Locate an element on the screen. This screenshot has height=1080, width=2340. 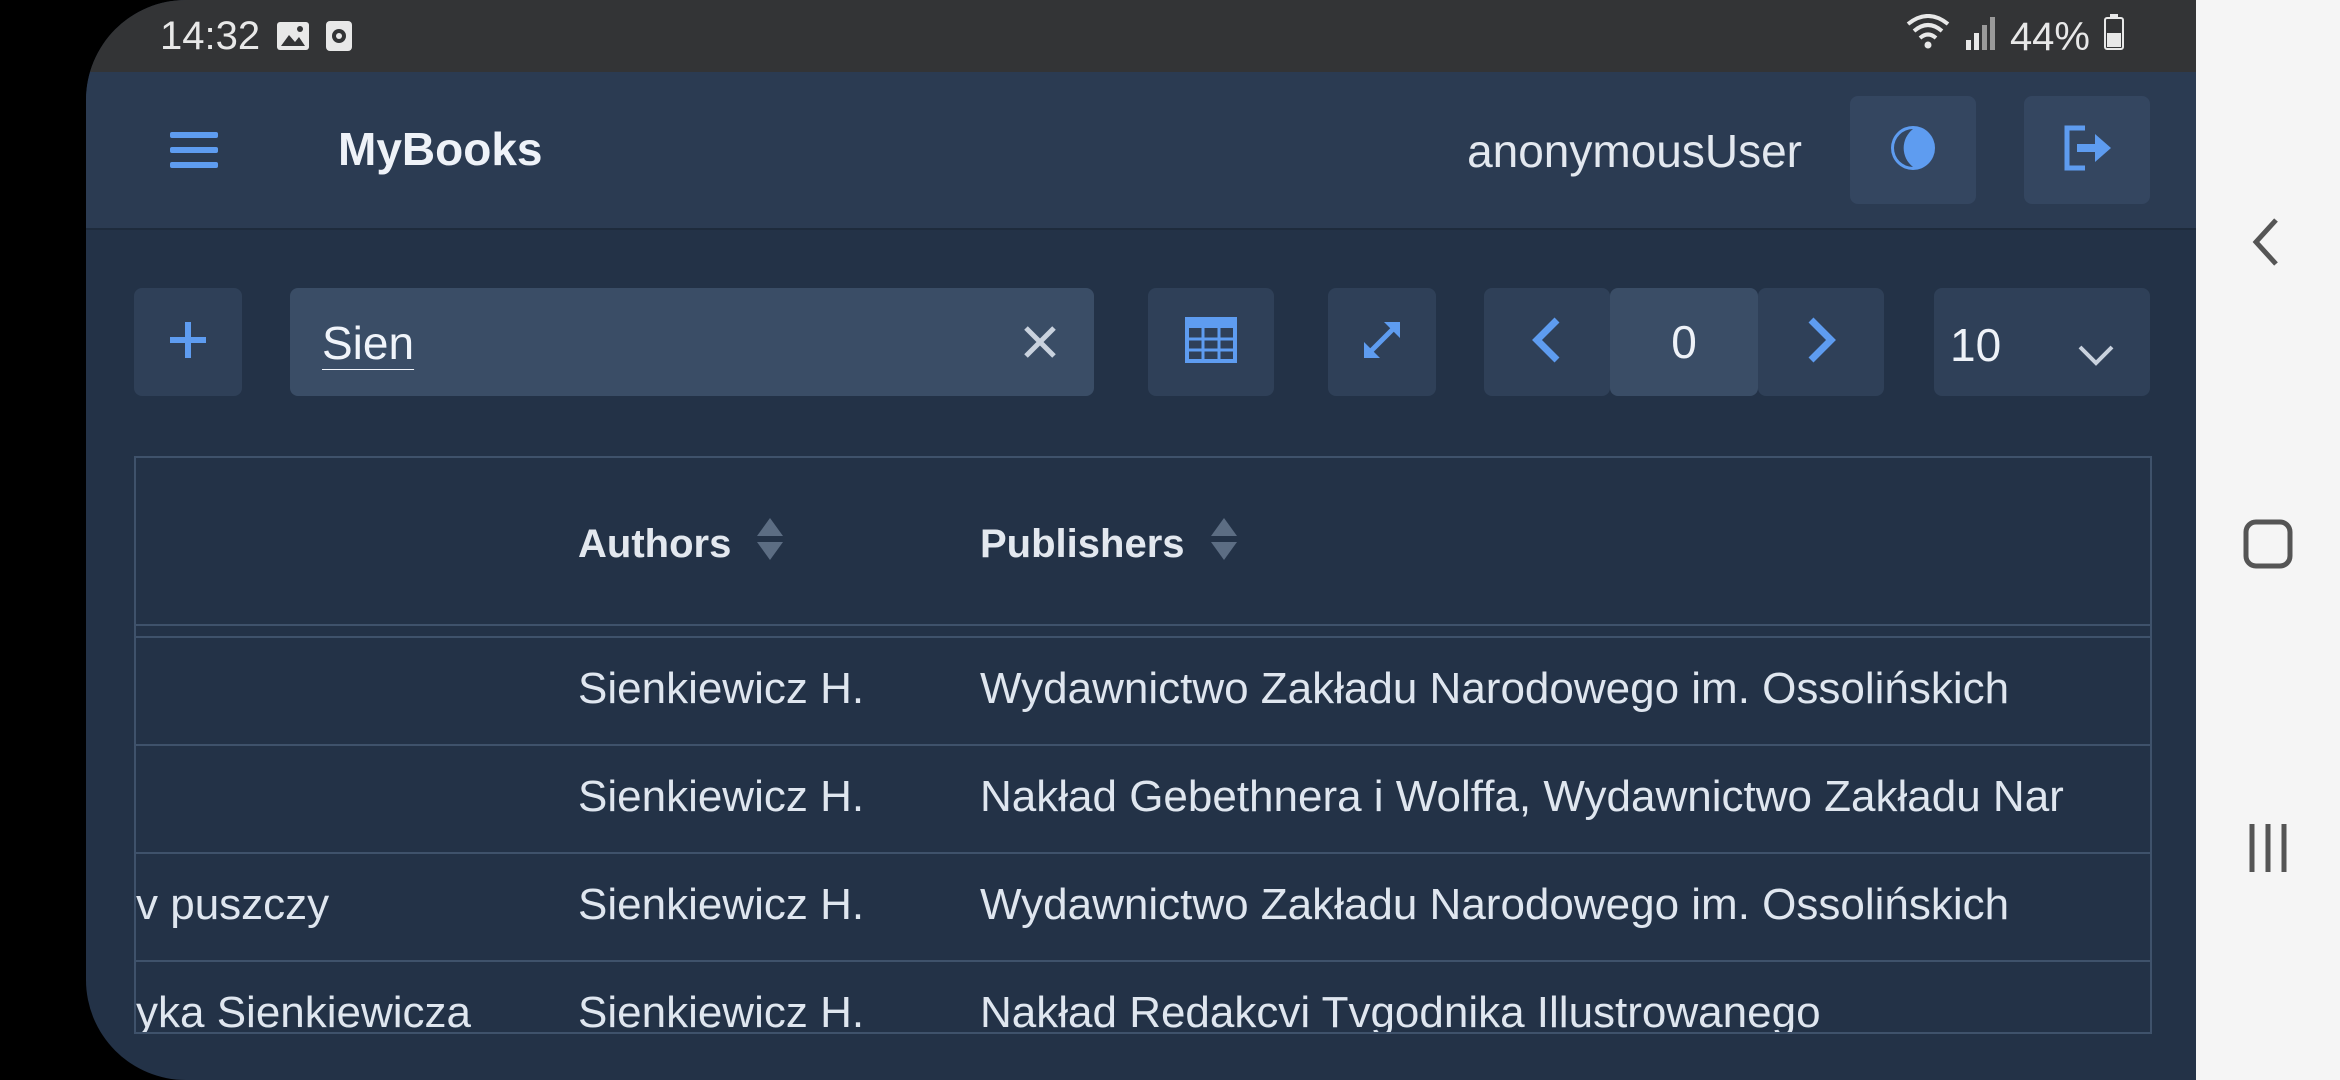
status-bar: 14:32 44% is located at coordinates (1141, 36).